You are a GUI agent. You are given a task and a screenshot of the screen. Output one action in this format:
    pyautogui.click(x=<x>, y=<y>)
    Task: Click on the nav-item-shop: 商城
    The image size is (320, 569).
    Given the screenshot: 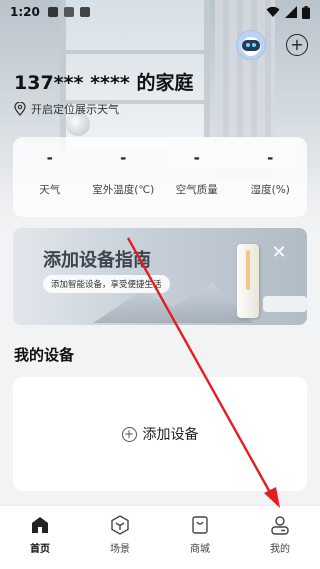 What is the action you would take?
    pyautogui.click(x=200, y=534)
    